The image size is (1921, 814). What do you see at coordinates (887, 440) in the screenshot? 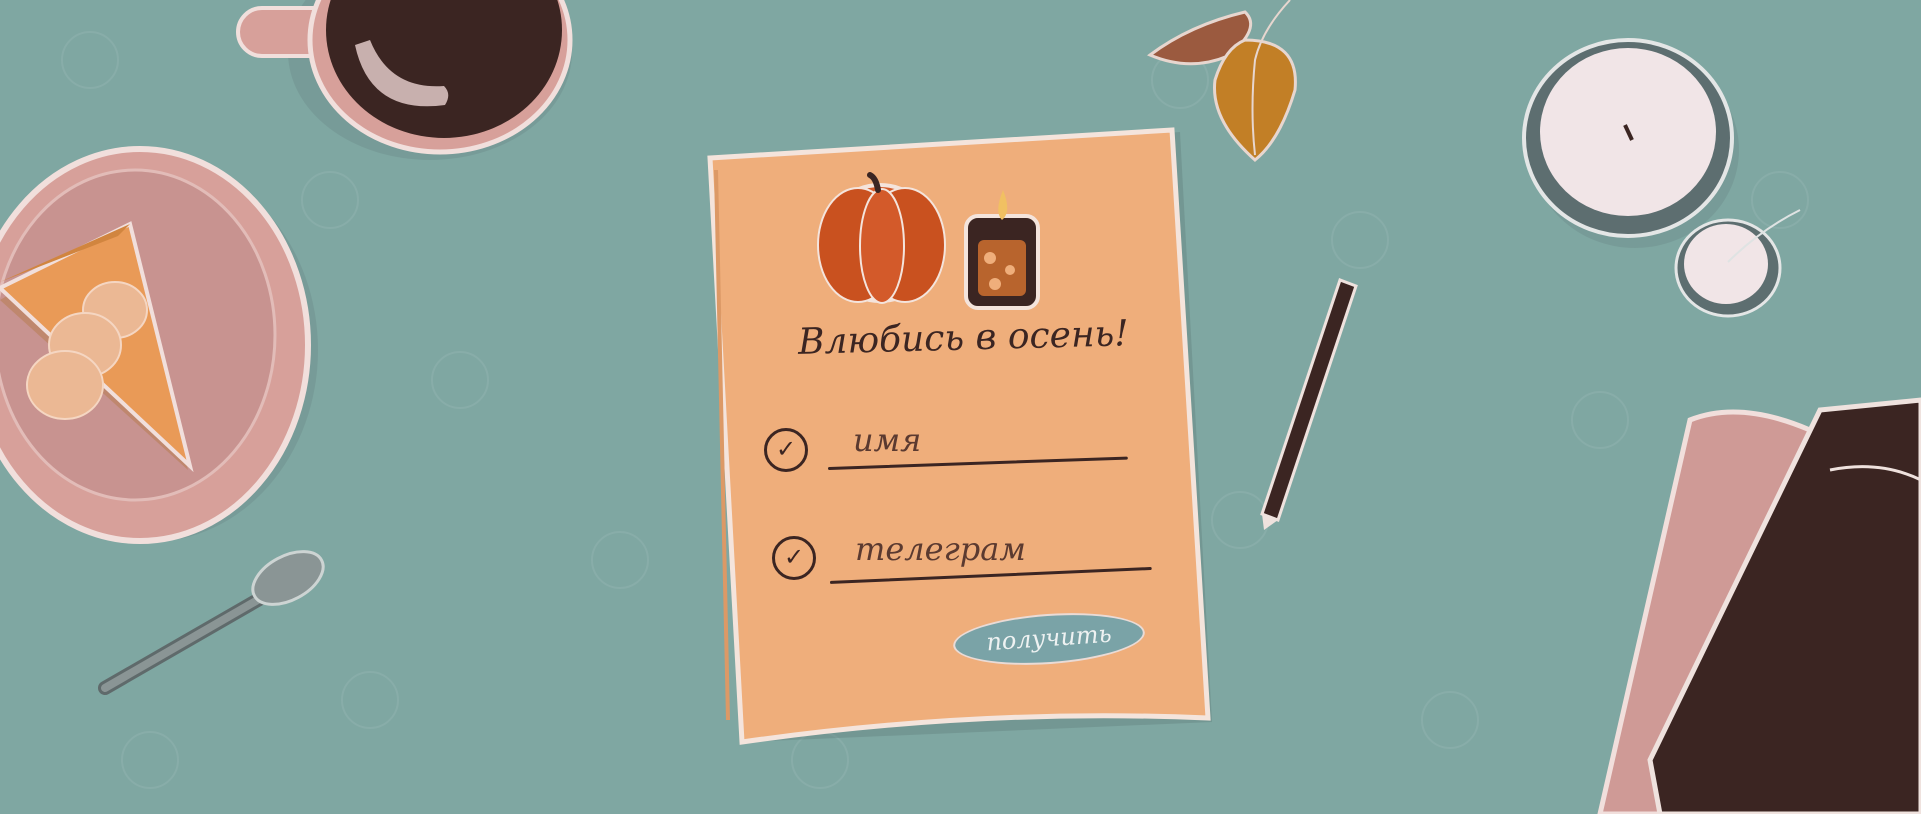
I see `name-field-label: имя` at bounding box center [887, 440].